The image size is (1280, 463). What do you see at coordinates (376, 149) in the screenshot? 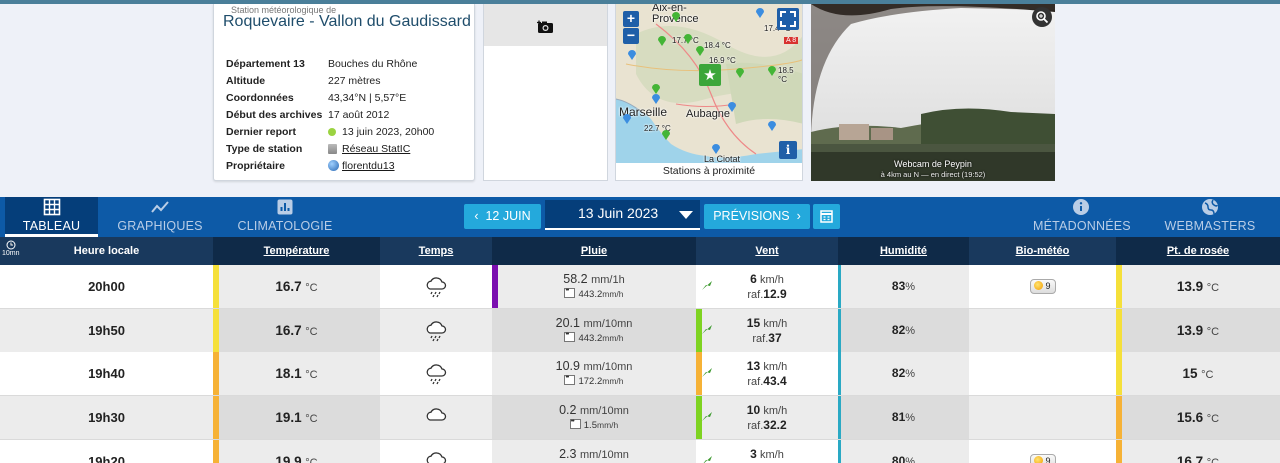
I see `station-type-link: Réseau StatIC` at bounding box center [376, 149].